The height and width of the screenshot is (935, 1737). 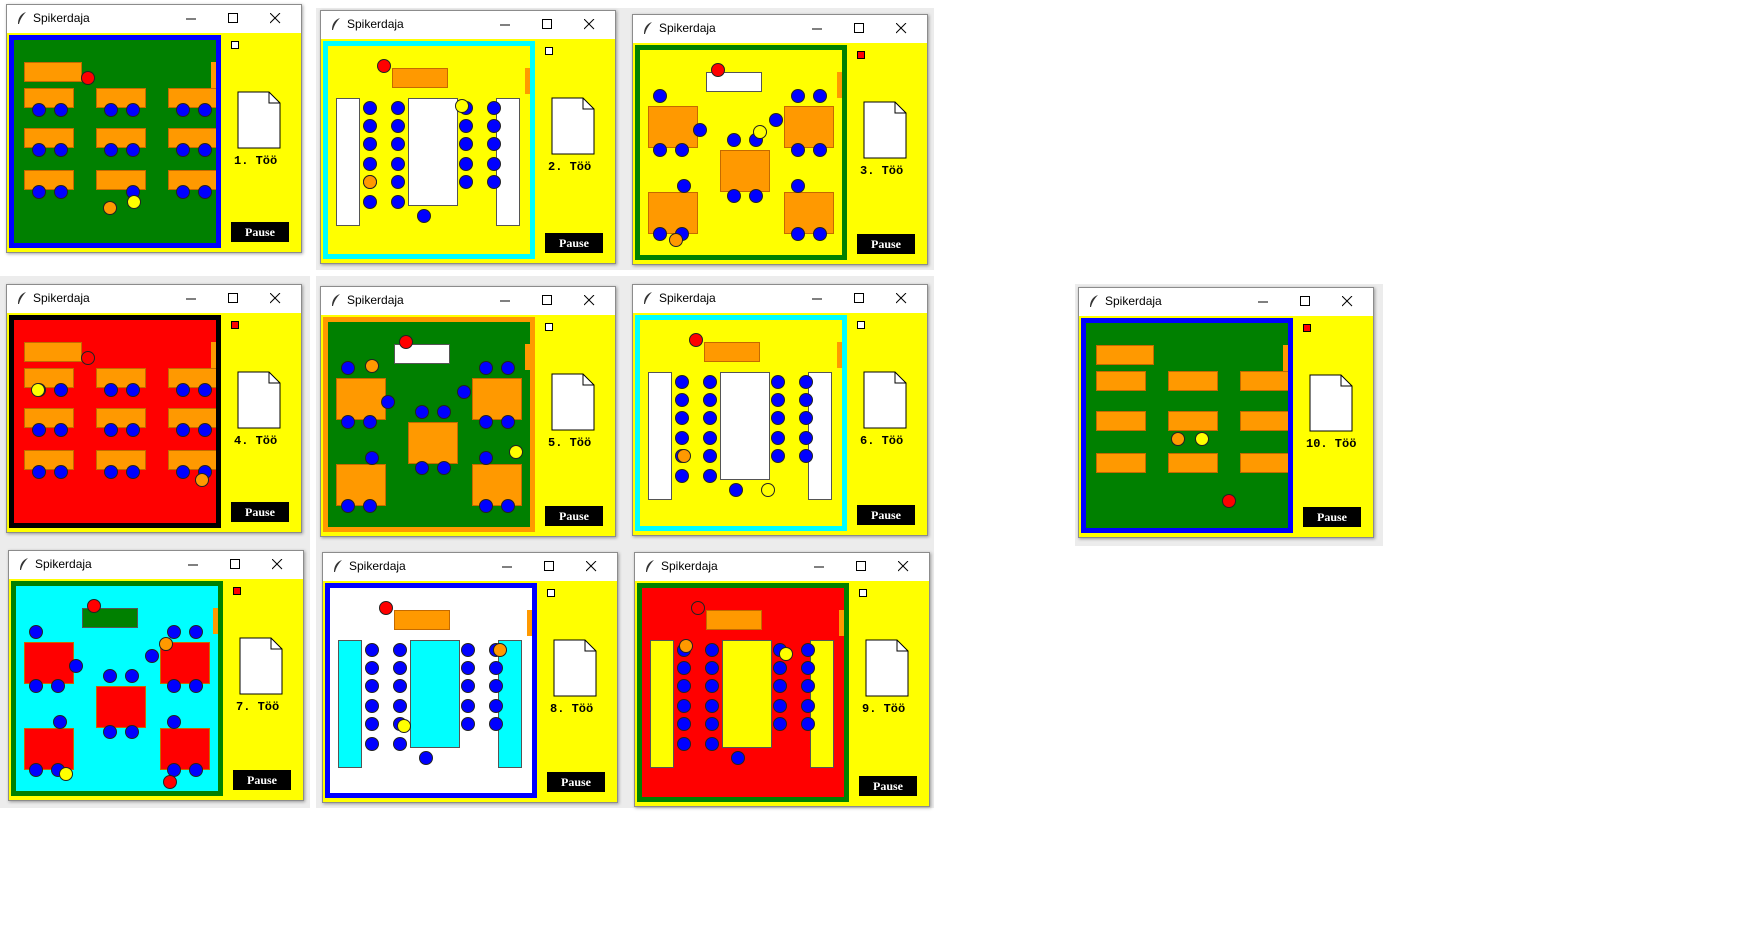 I want to click on app-window: Spikerdaja 6. Töö Pause, so click(x=780, y=410).